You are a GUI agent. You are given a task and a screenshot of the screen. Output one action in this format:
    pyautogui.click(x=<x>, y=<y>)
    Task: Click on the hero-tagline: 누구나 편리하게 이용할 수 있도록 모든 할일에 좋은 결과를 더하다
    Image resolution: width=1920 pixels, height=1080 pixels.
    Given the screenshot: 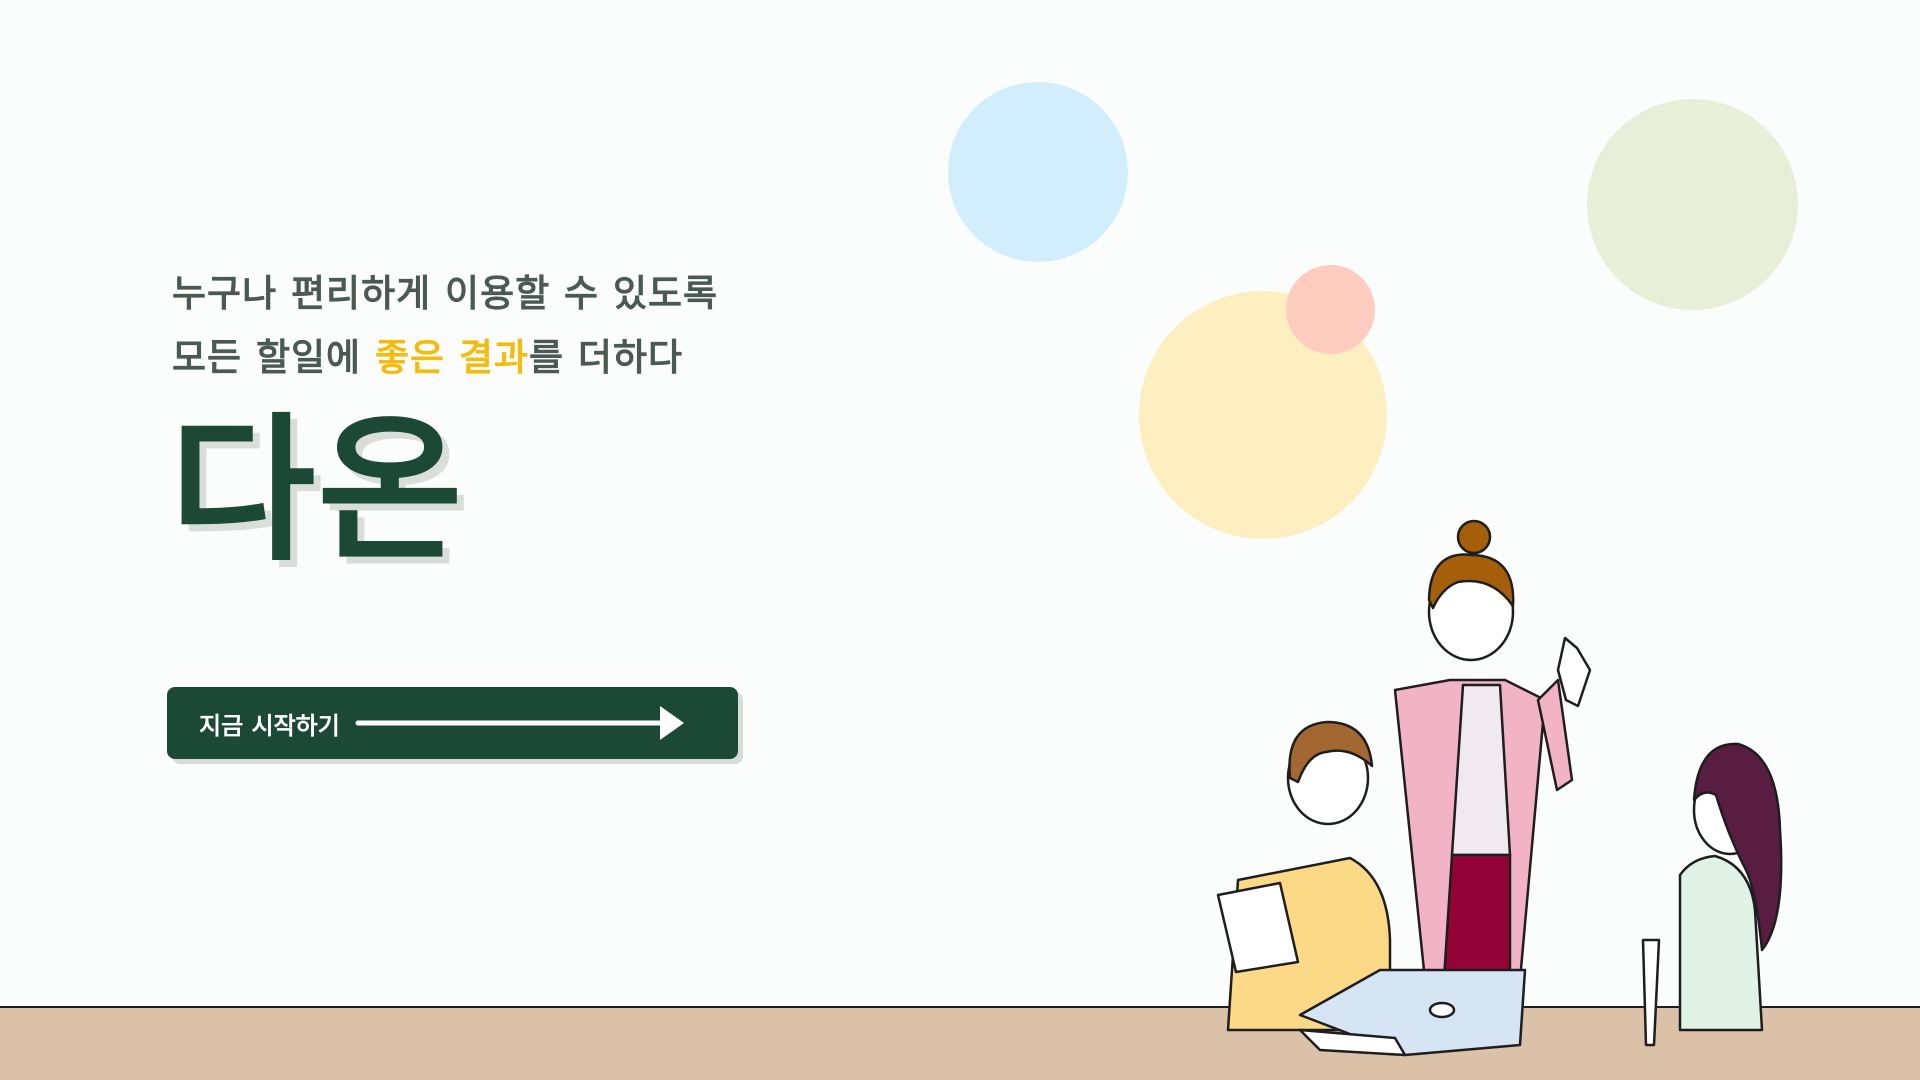 What is the action you would take?
    pyautogui.click(x=445, y=326)
    